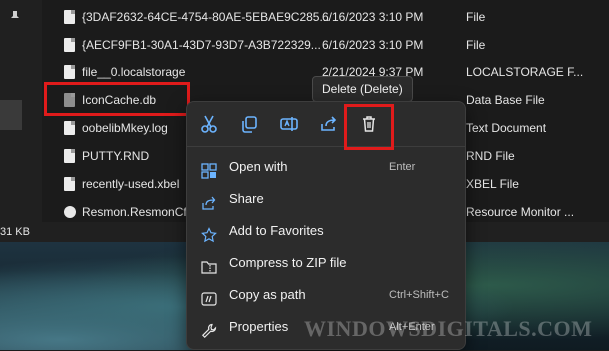 The width and height of the screenshot is (609, 351). What do you see at coordinates (362, 89) in the screenshot?
I see `delete-tooltip: Delete (Delete)` at bounding box center [362, 89].